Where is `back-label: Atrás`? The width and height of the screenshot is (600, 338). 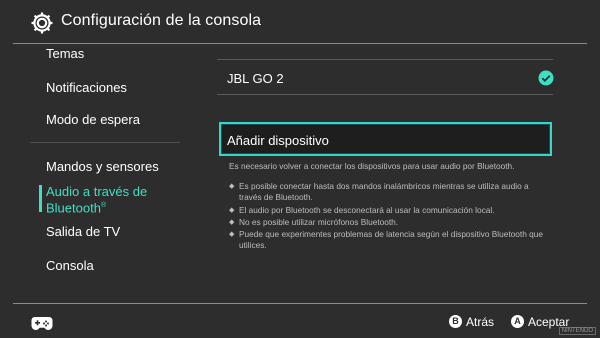
back-label: Atrás is located at coordinates (480, 321).